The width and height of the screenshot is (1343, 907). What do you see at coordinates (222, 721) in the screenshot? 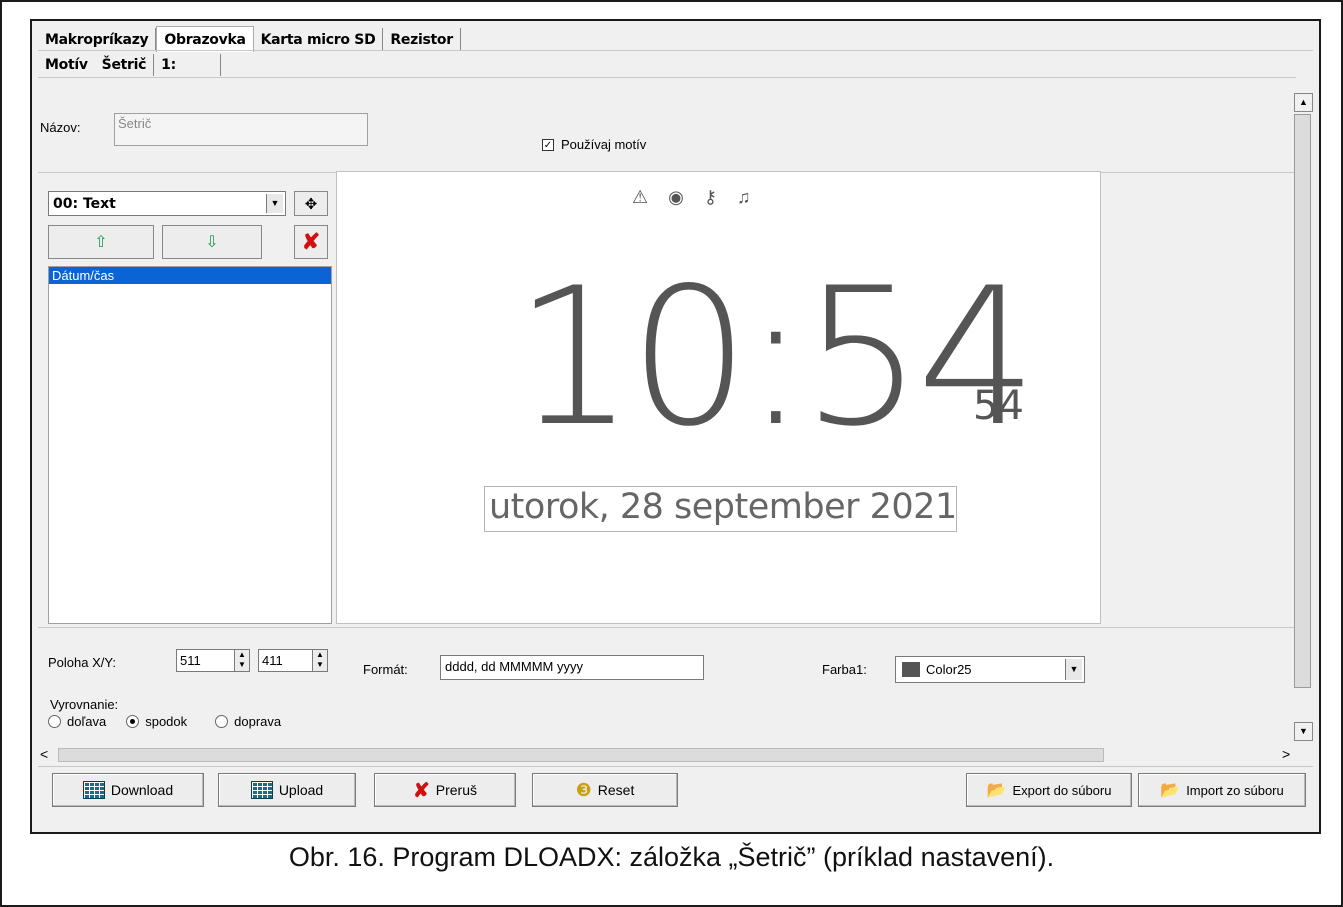
I see `align-right-radio` at bounding box center [222, 721].